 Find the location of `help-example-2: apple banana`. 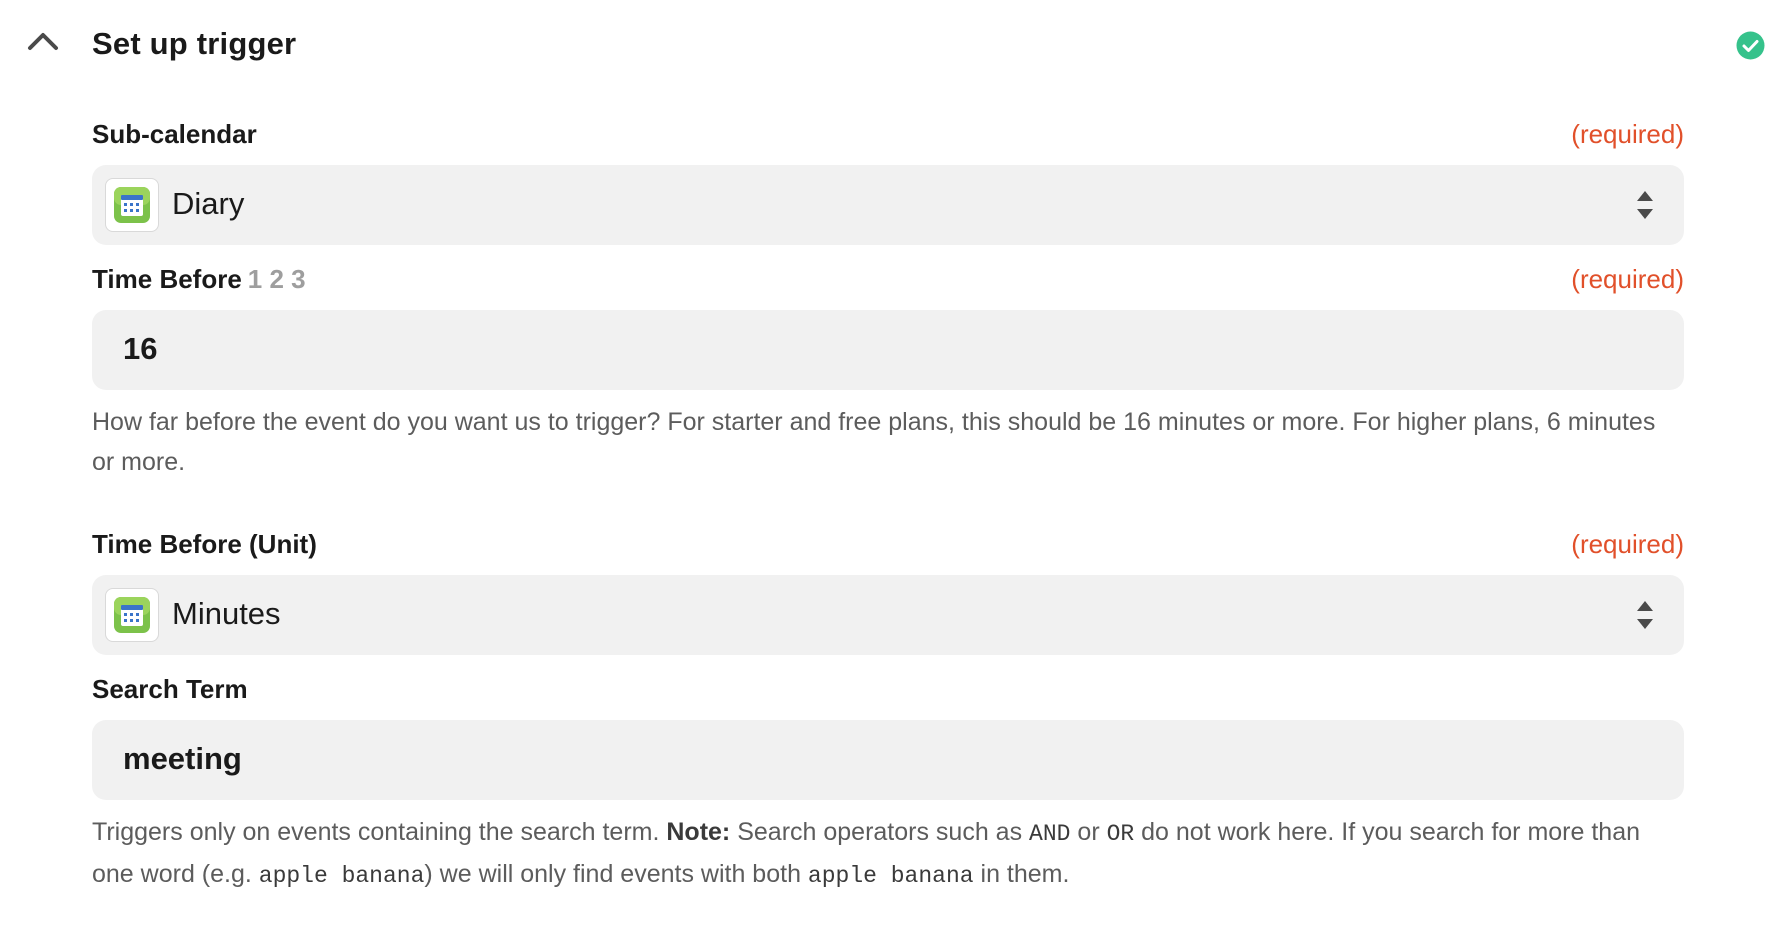

help-example-2: apple banana is located at coordinates (890, 876).